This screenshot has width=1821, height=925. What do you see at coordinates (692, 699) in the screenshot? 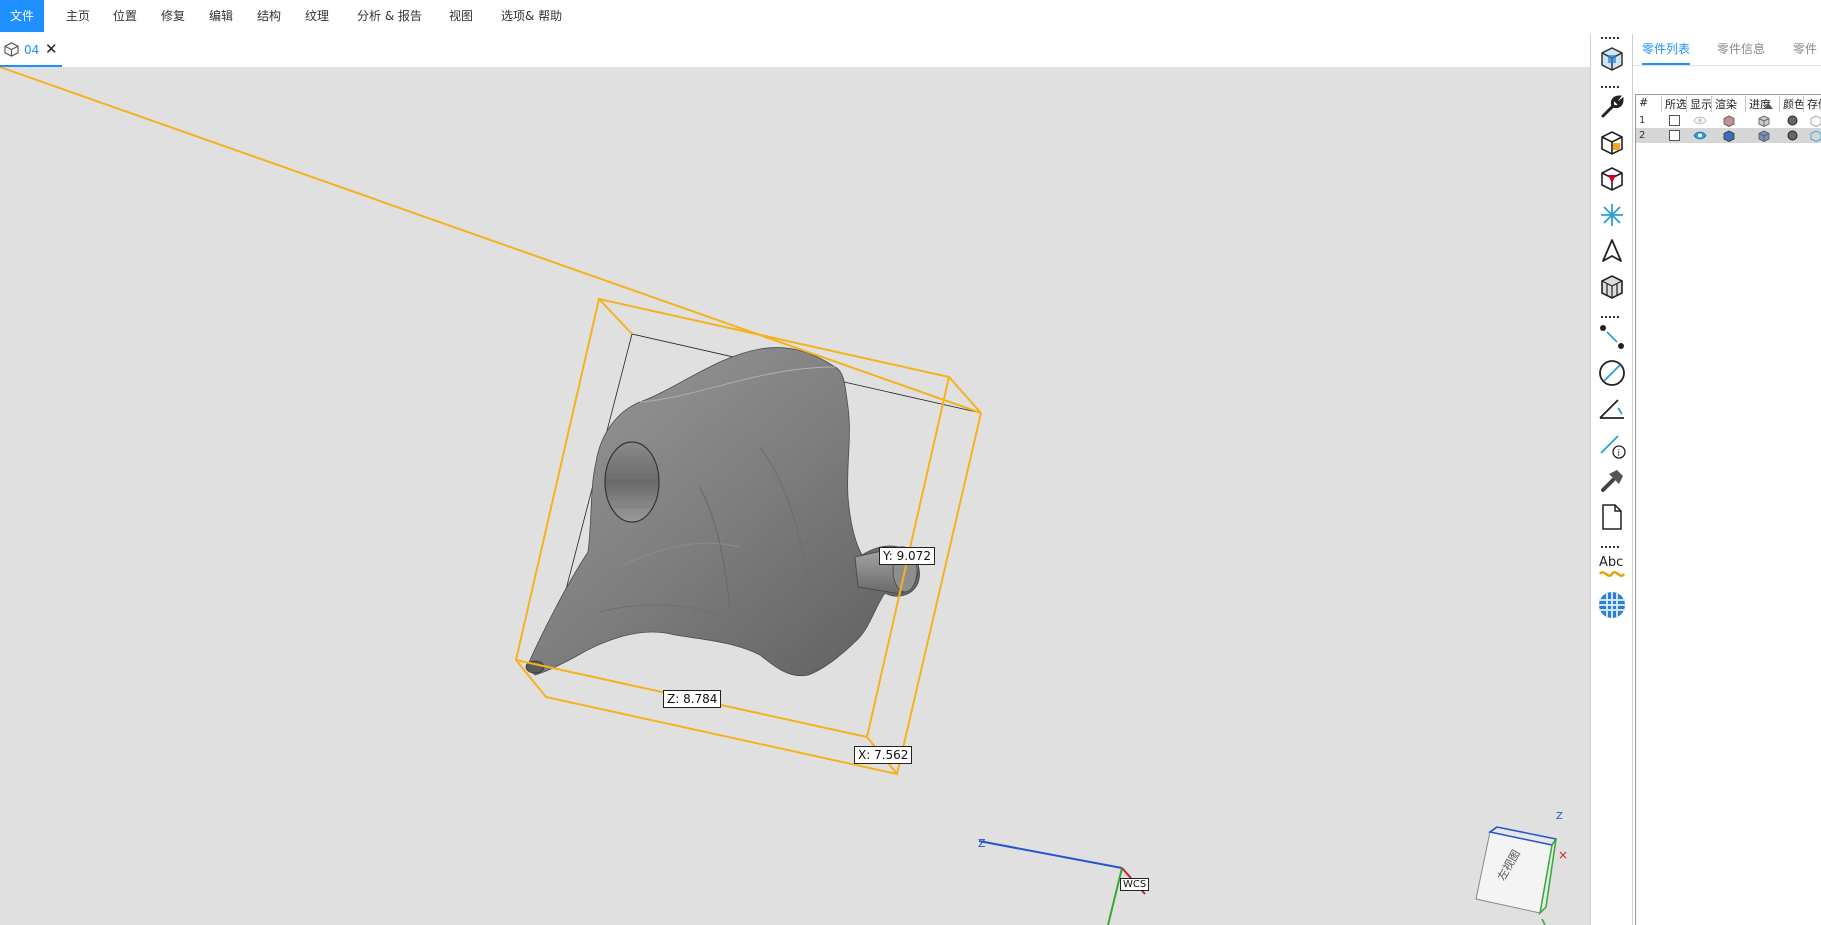
I see `dimension-z-label: Z: 8.784` at bounding box center [692, 699].